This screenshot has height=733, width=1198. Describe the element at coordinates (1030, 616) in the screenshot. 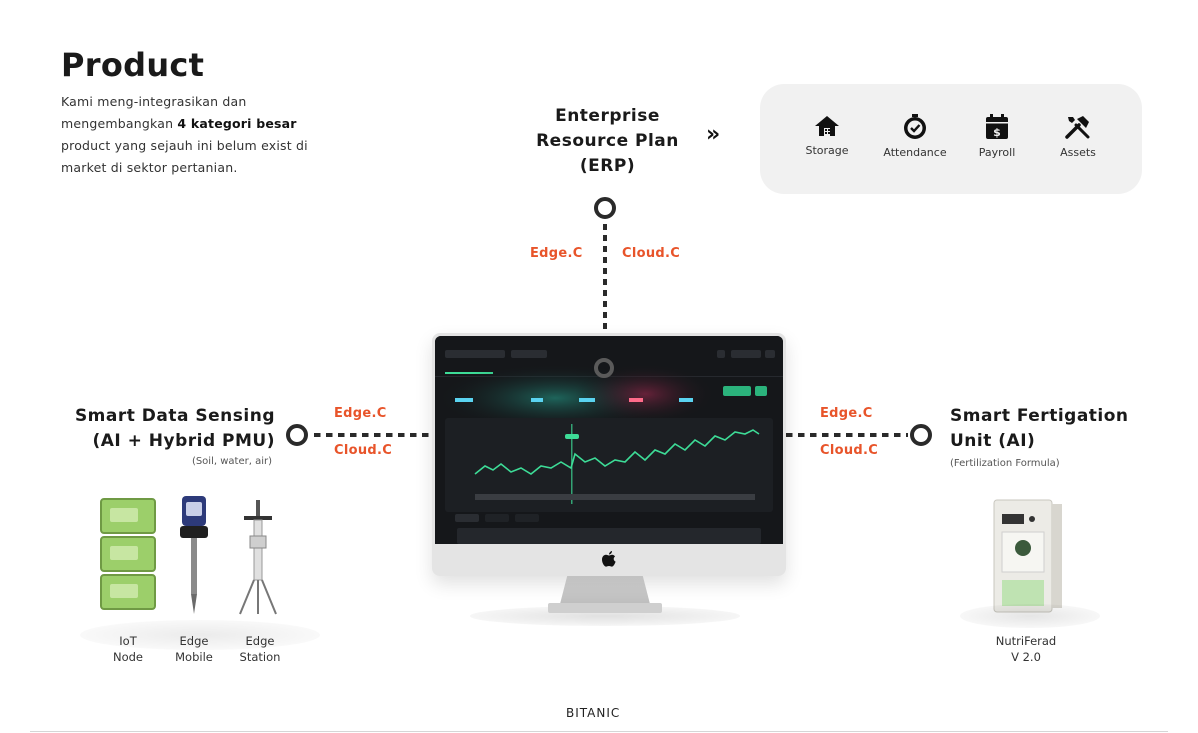

I see `nutriferad-shadow` at that location.